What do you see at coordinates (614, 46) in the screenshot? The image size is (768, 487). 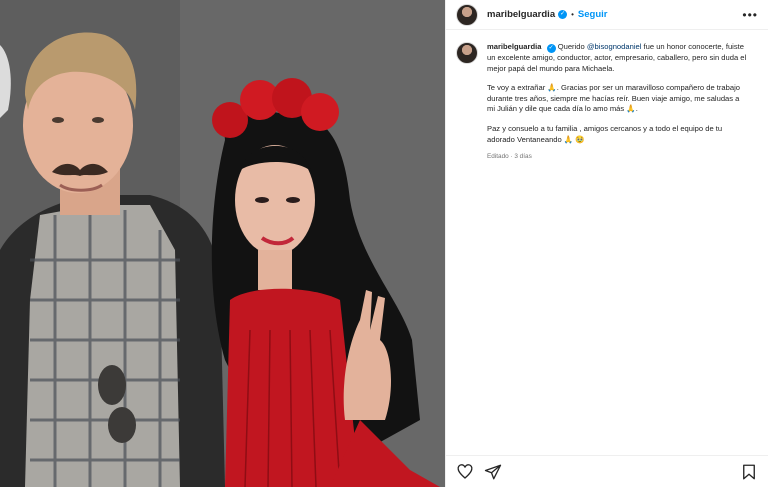 I see `mention-link: @bisognodaniel` at bounding box center [614, 46].